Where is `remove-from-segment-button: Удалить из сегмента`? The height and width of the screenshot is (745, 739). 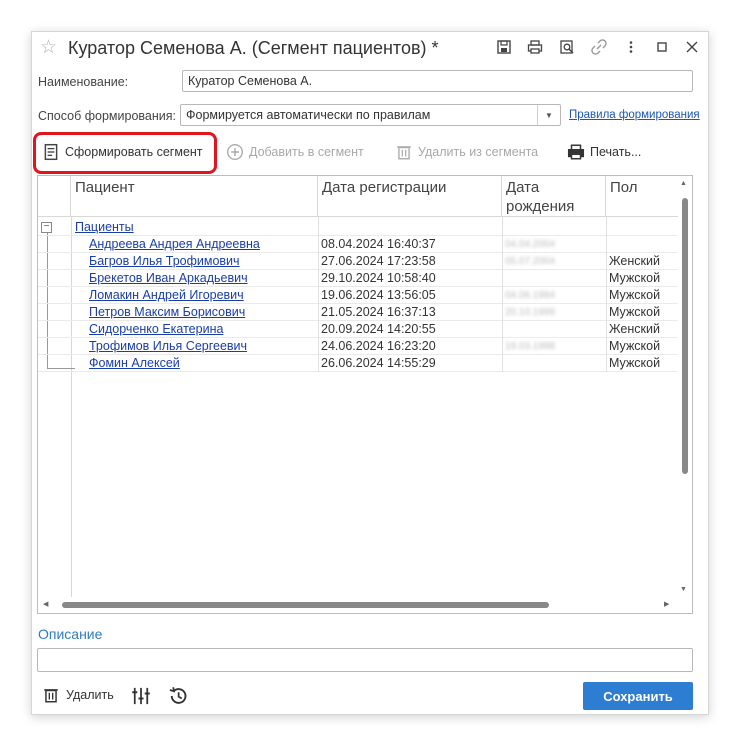 remove-from-segment-button: Удалить из сегмента is located at coordinates (466, 152).